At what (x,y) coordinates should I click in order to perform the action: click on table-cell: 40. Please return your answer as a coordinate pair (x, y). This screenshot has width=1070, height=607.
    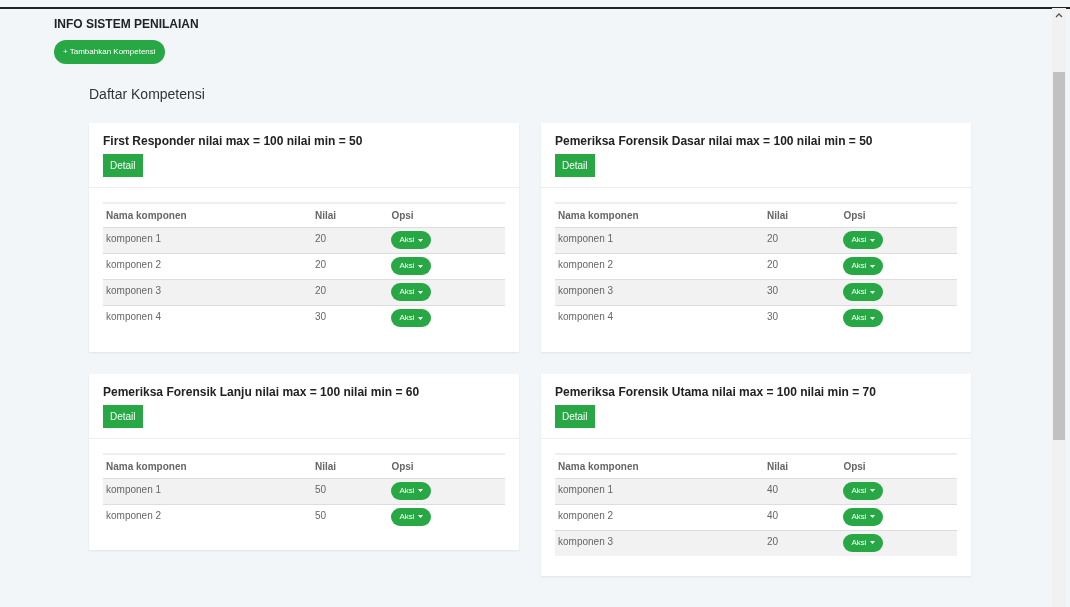
    Looking at the image, I should click on (802, 491).